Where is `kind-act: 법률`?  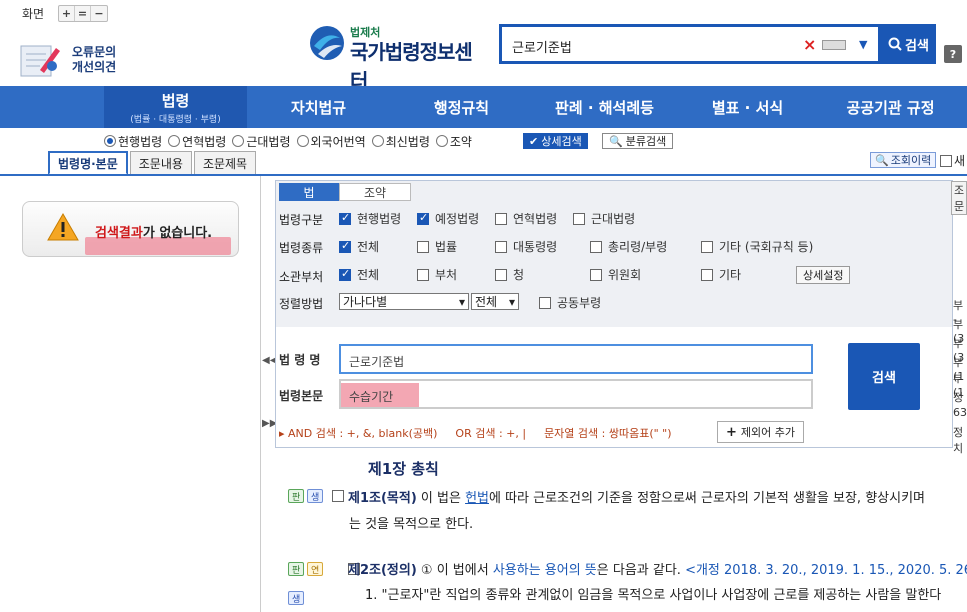 kind-act: 법률 is located at coordinates (437, 246).